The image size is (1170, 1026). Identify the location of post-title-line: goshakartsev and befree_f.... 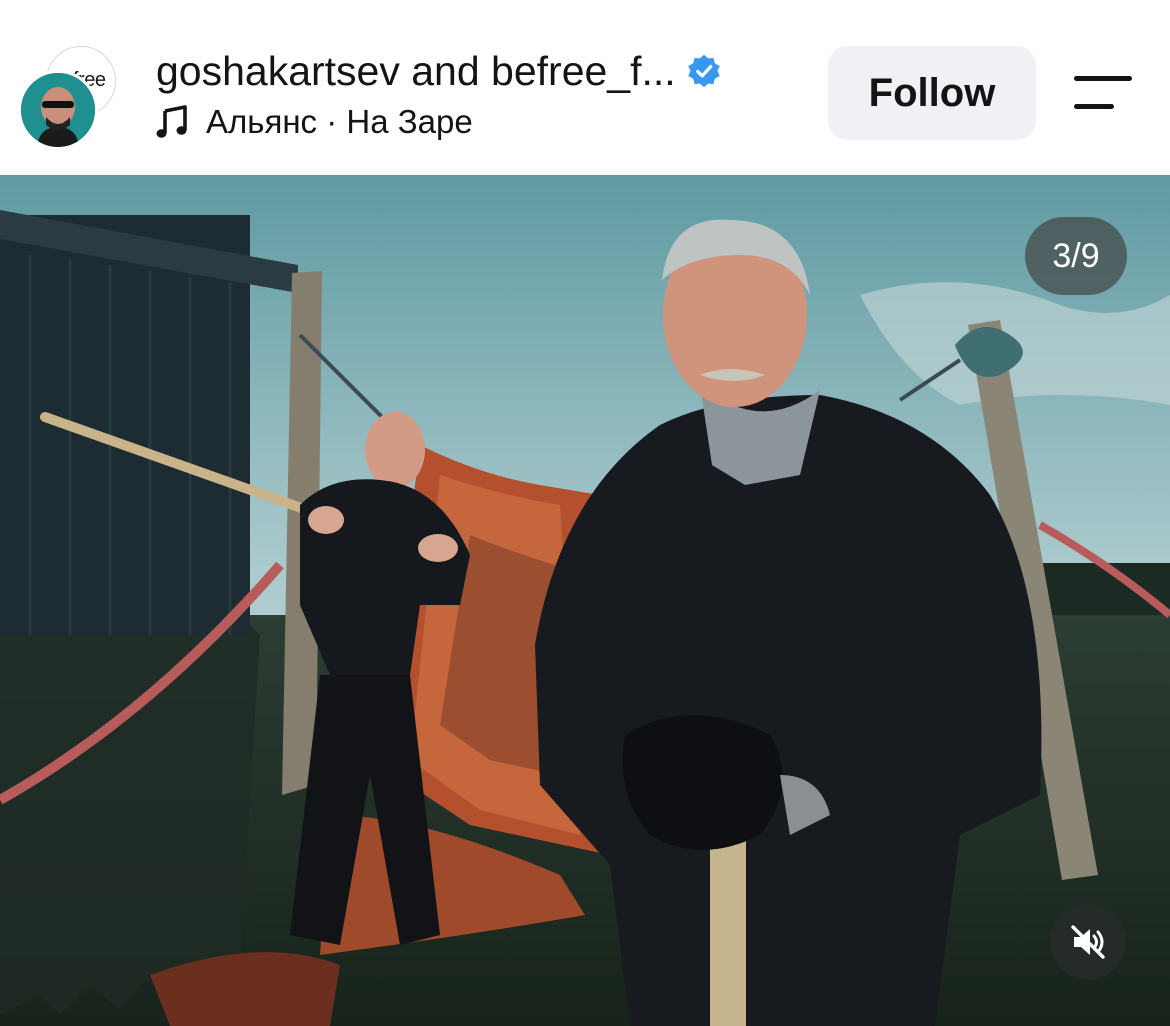
(439, 71).